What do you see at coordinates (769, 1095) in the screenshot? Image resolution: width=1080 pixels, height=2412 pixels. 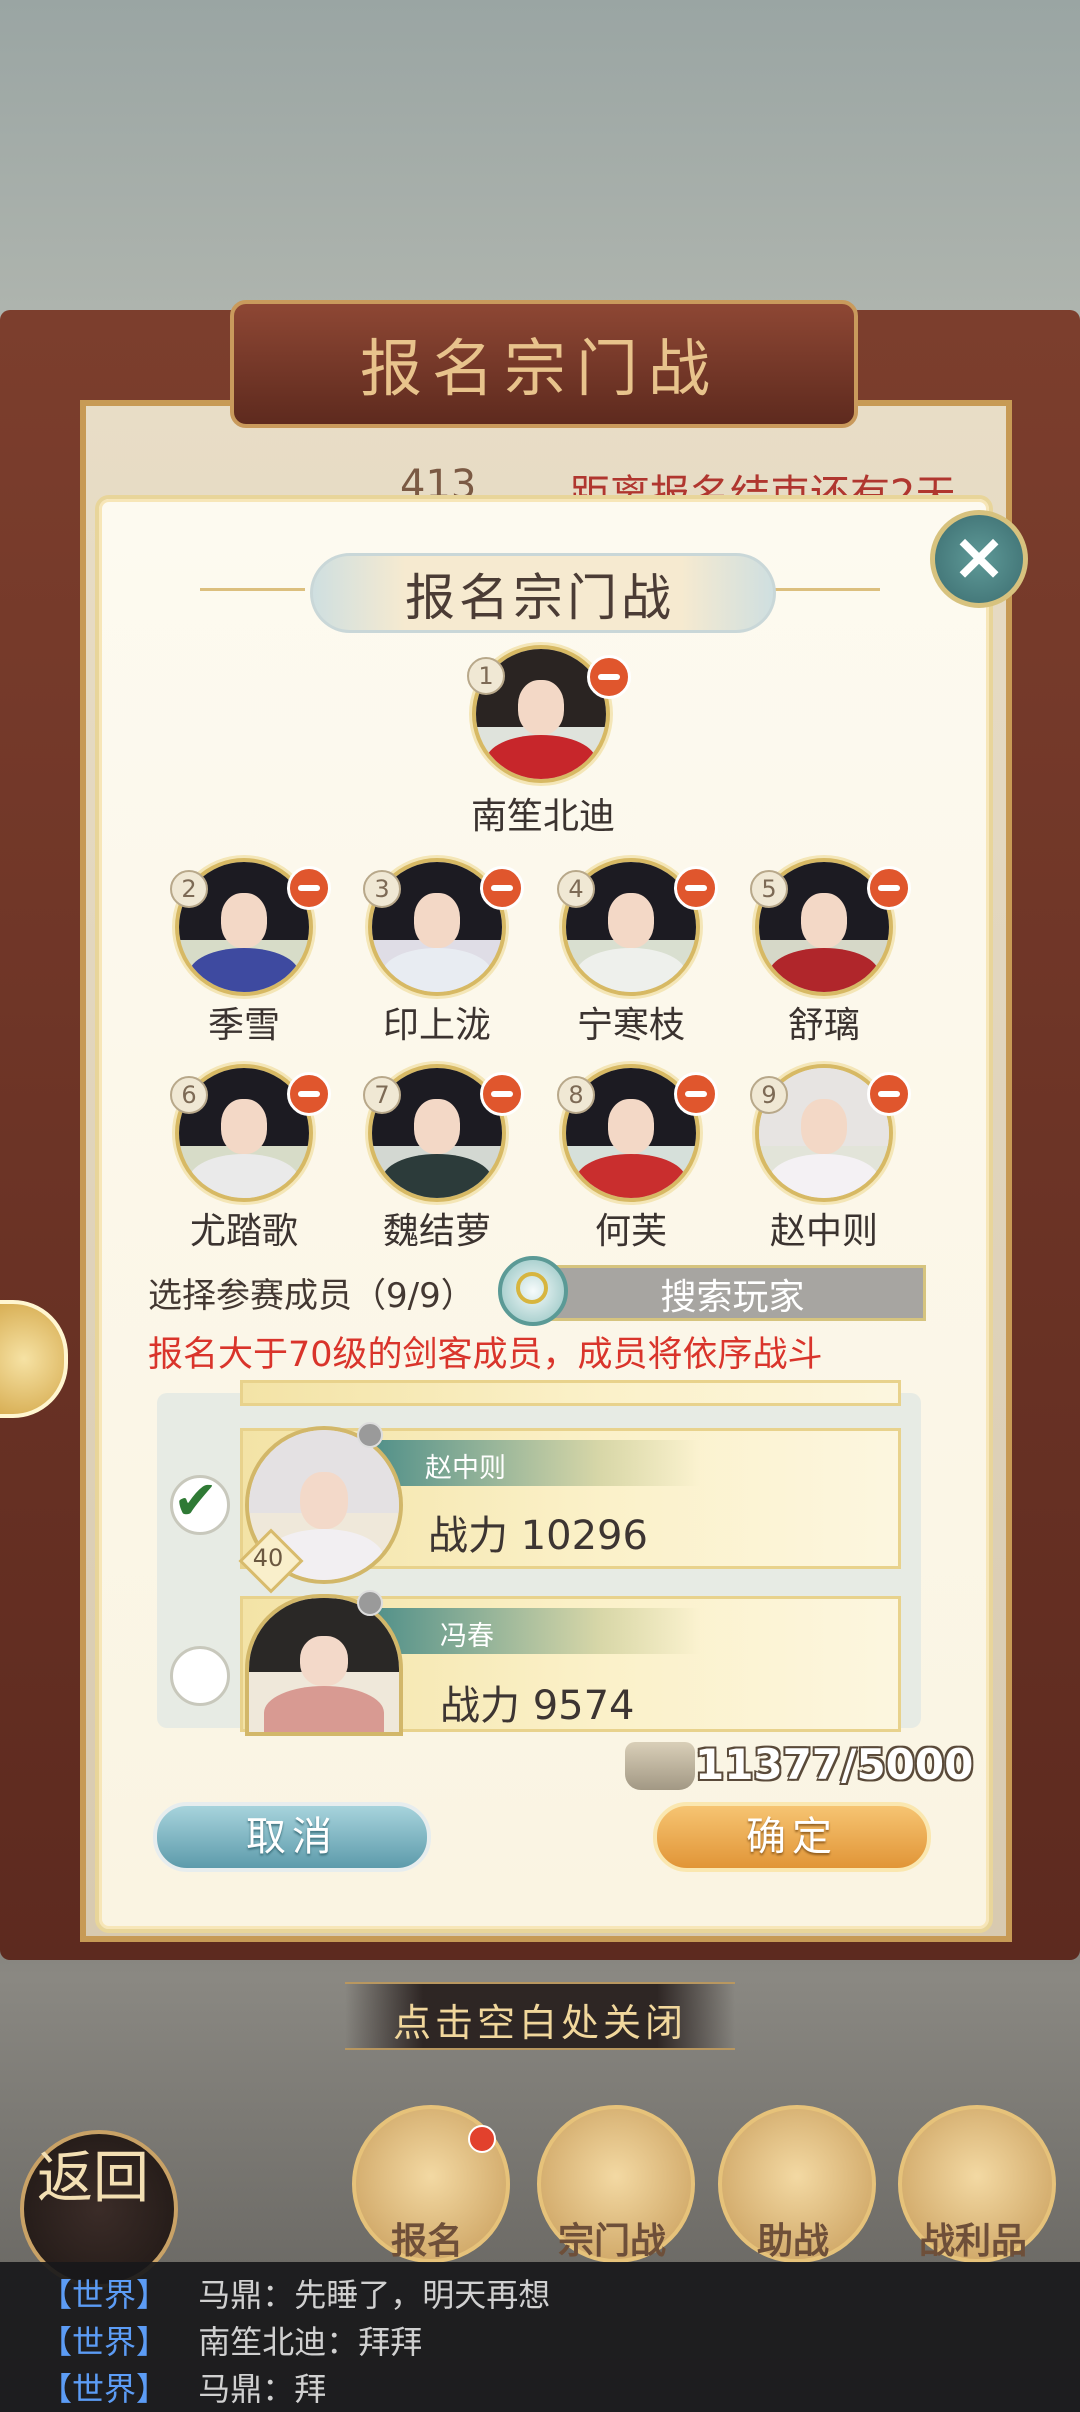 I see `slot-number: 9` at bounding box center [769, 1095].